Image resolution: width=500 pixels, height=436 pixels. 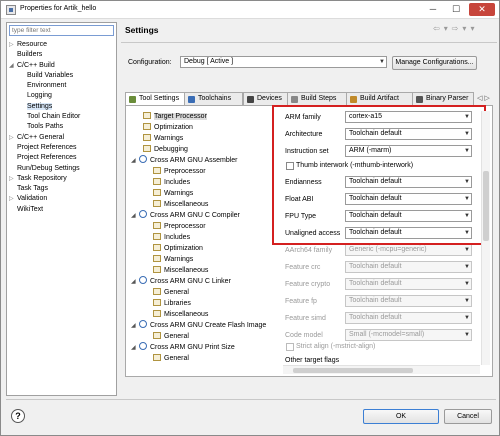 What do you see at coordinates (206, 325) in the screenshot?
I see `tool-node: ◢ Cross ARM GNU Create Flash Image` at bounding box center [206, 325].